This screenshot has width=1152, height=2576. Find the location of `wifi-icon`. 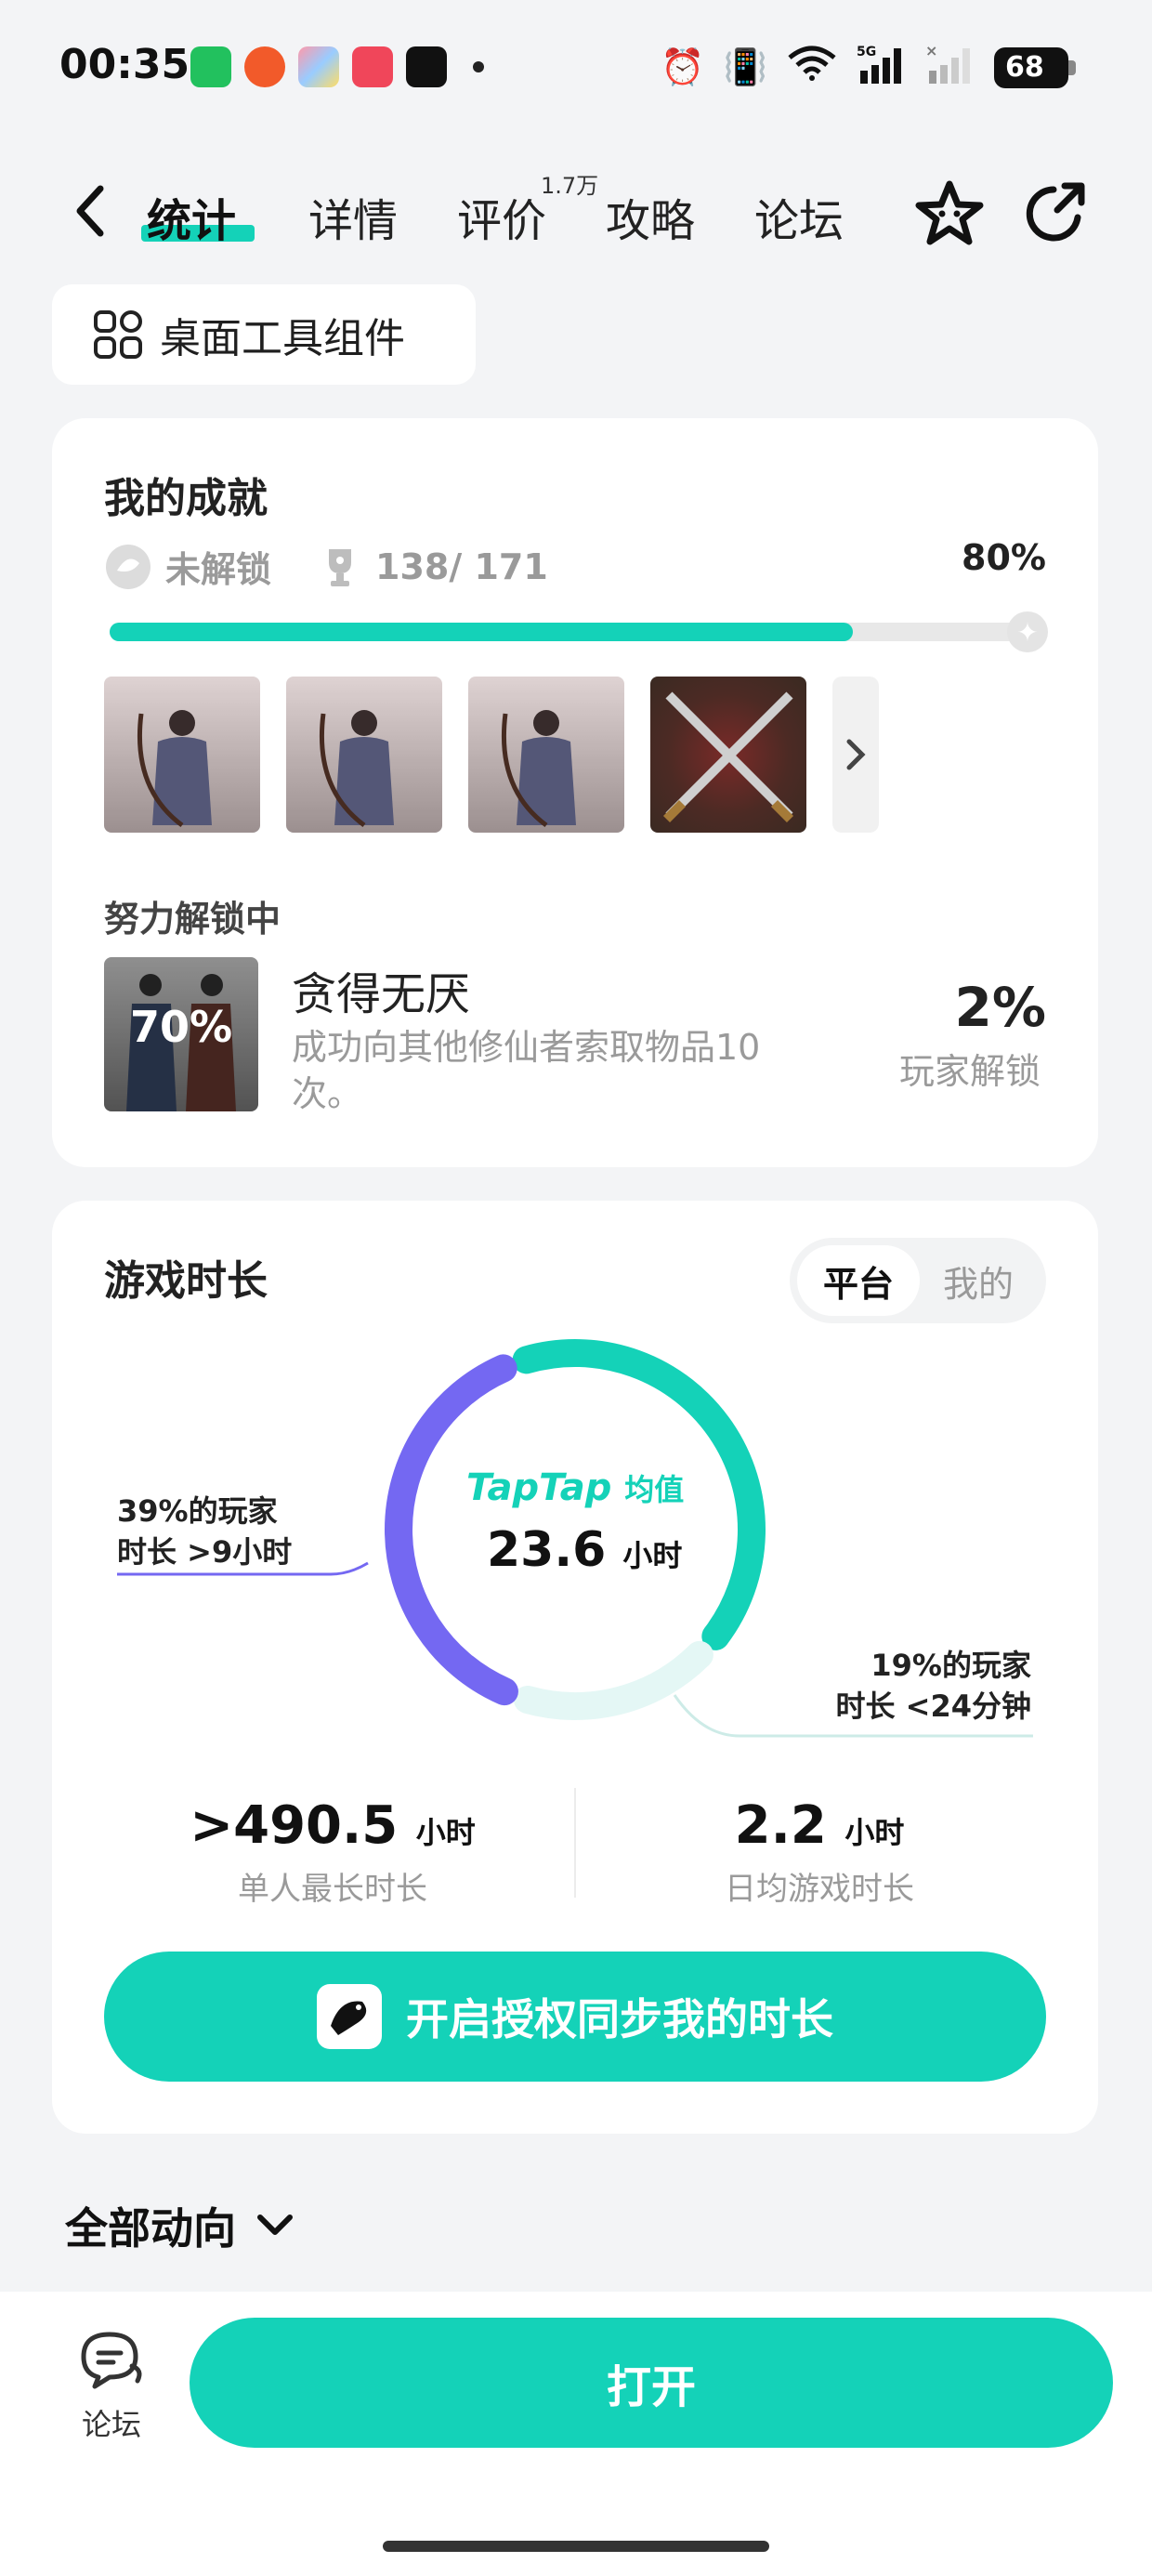

wifi-icon is located at coordinates (812, 67).